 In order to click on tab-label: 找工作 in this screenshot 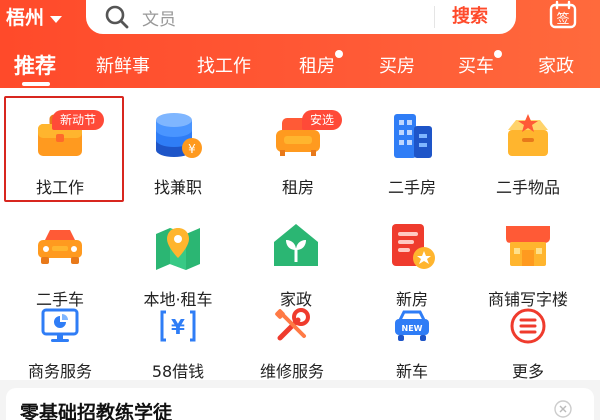, I will do `click(224, 66)`.